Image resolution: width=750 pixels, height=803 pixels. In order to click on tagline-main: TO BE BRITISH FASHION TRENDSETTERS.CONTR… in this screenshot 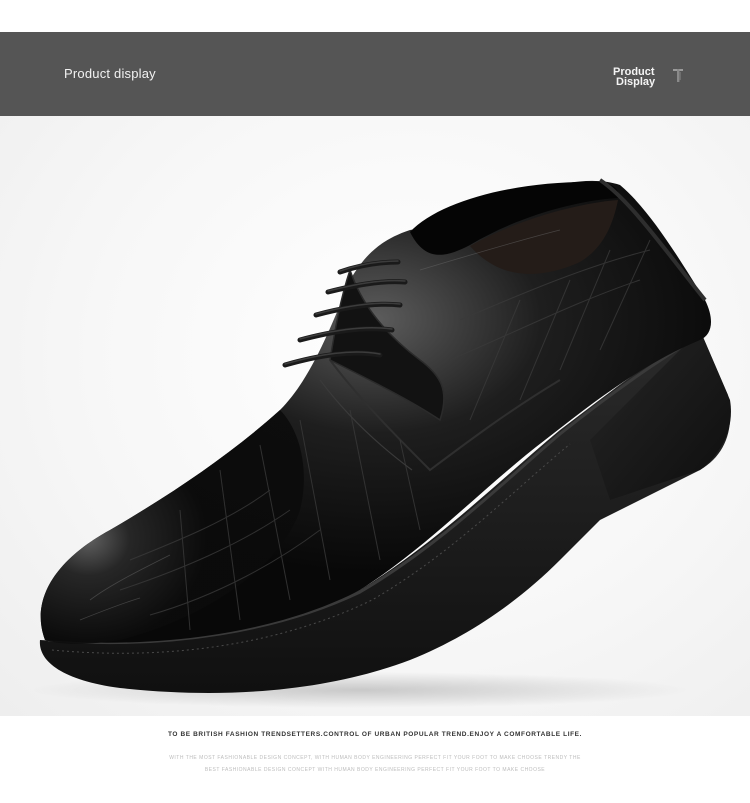, I will do `click(375, 734)`.